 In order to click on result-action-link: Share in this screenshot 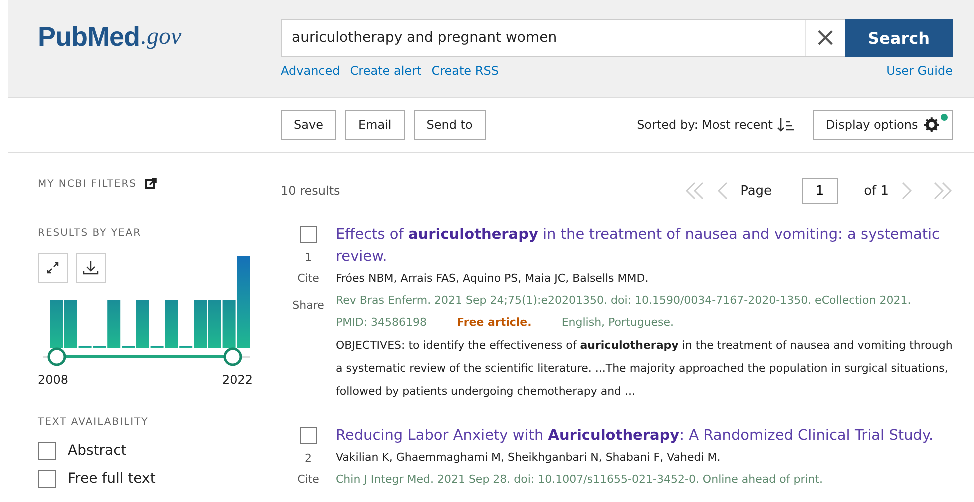, I will do `click(308, 305)`.